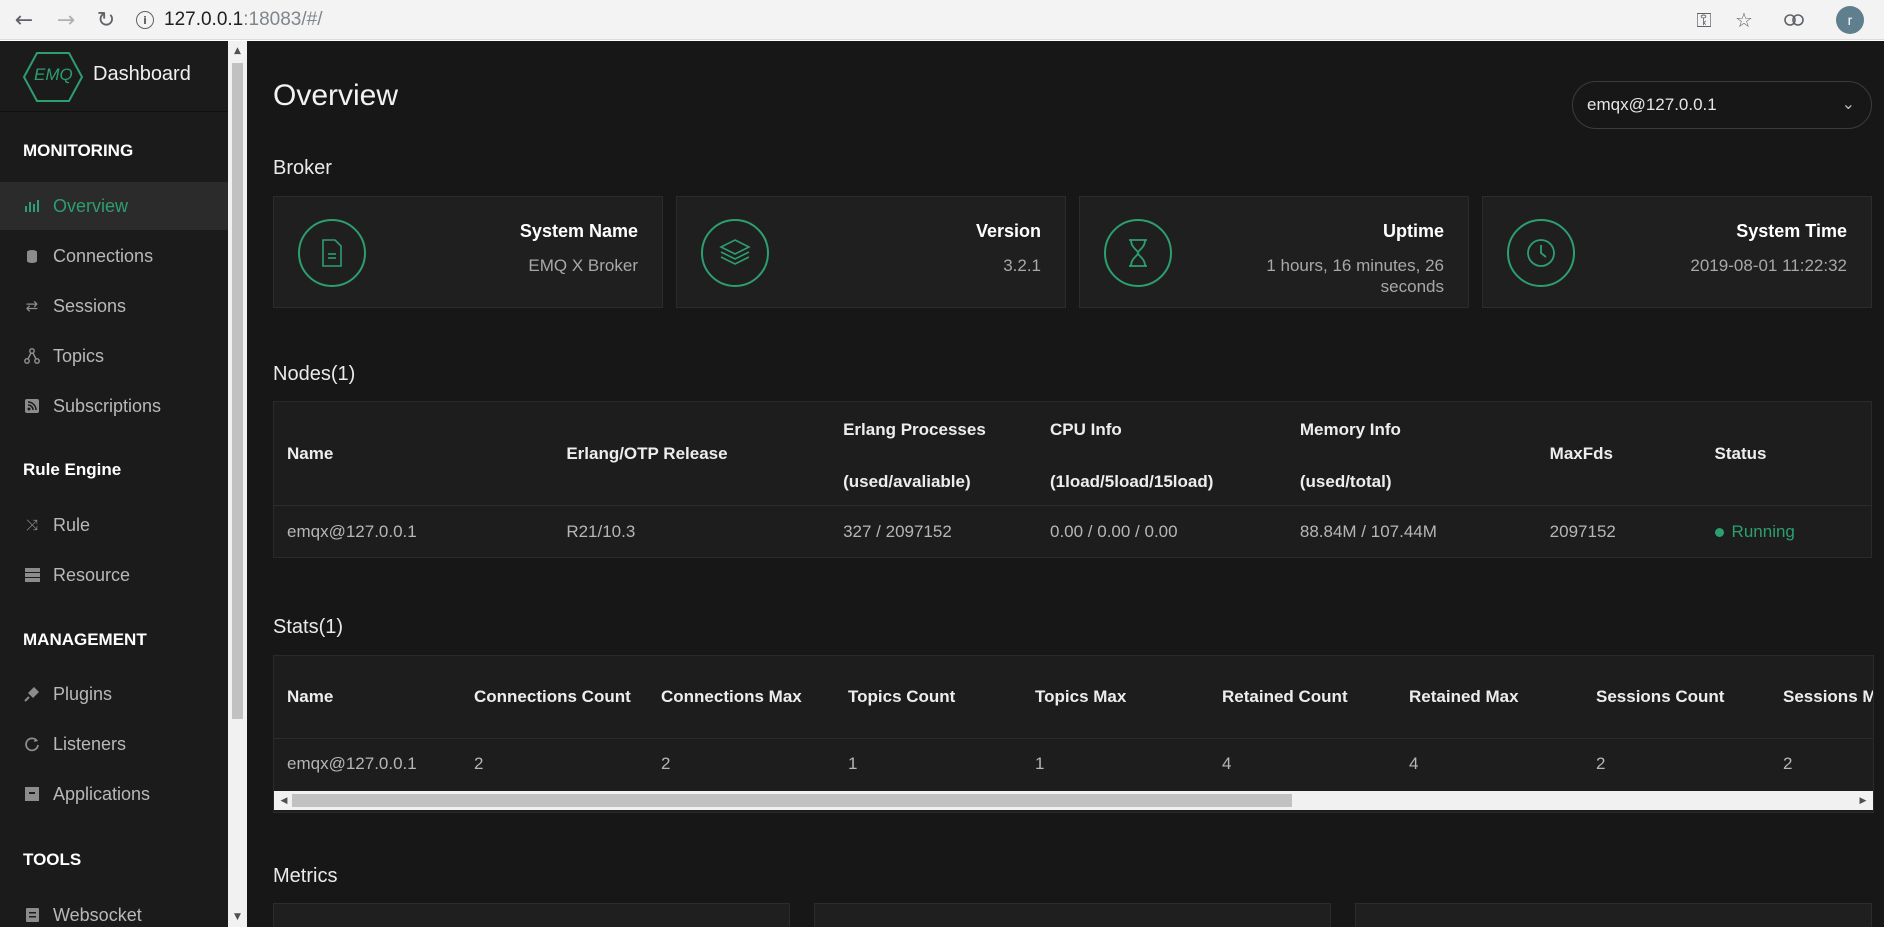 This screenshot has width=1884, height=927. Describe the element at coordinates (145, 20) in the screenshot. I see `site-info-icon: i` at that location.